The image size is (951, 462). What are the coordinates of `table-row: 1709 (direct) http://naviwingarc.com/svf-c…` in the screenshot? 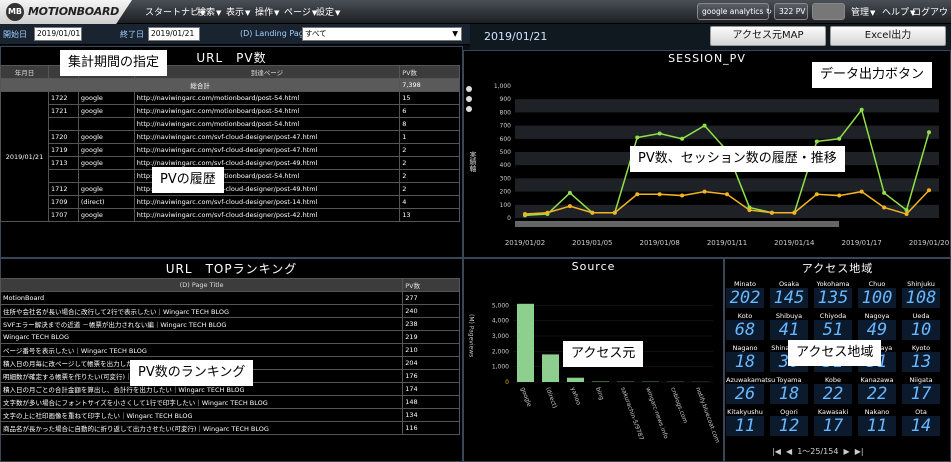 It's located at (230, 202).